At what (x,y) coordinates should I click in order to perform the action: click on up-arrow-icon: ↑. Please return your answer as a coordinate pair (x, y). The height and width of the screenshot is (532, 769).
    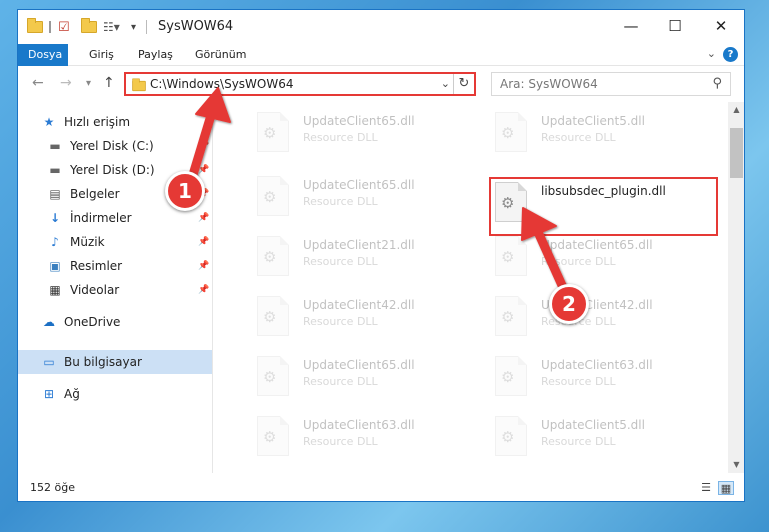
    Looking at the image, I should click on (109, 83).